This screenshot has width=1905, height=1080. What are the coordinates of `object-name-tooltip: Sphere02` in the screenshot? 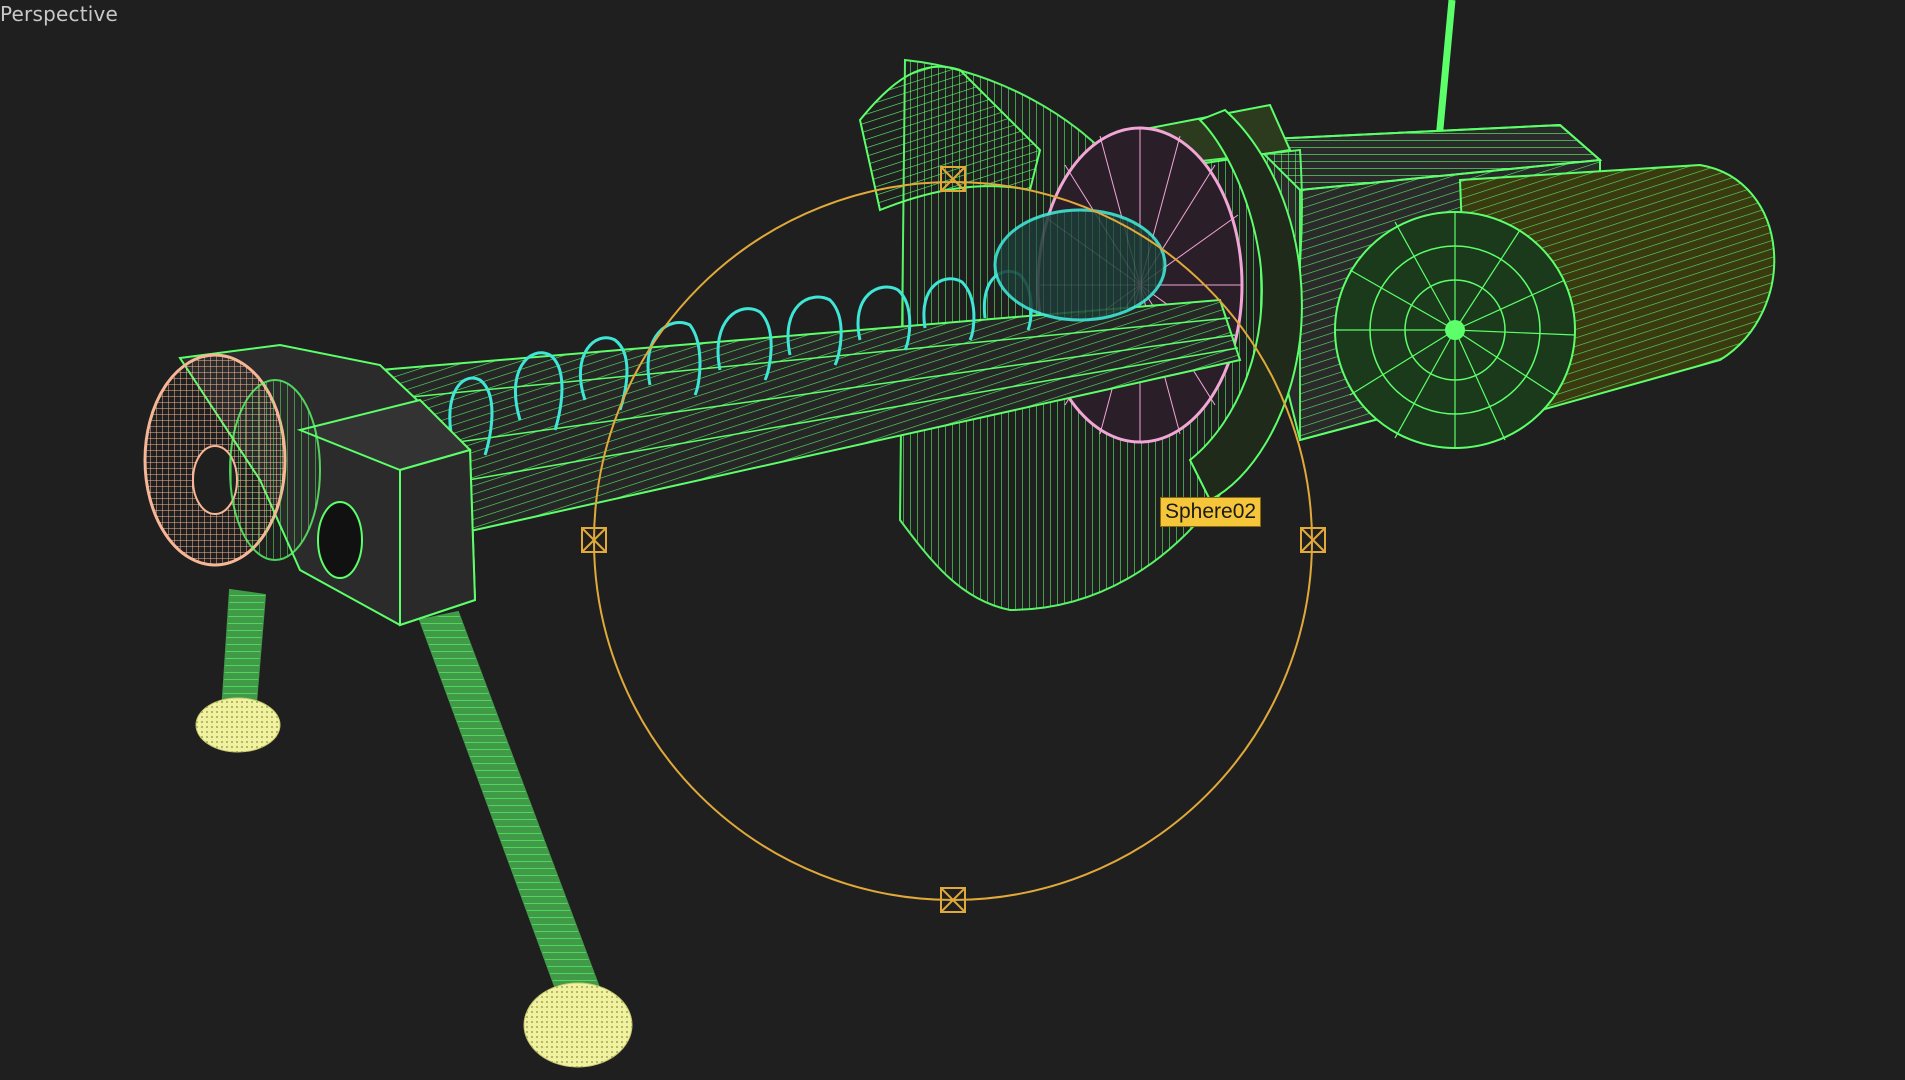 It's located at (1211, 512).